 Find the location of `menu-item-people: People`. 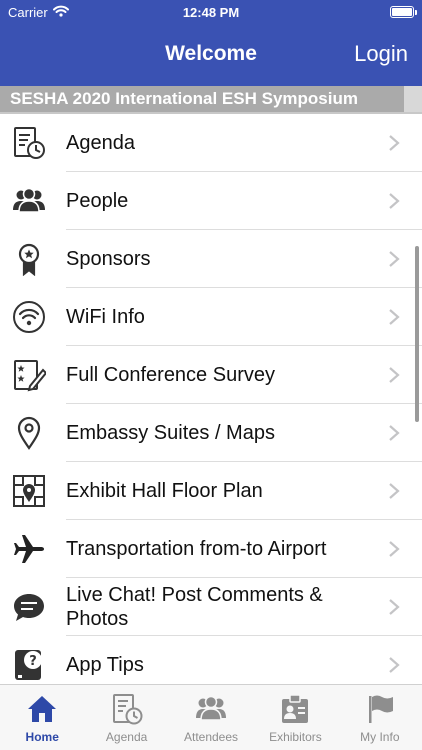

menu-item-people: People is located at coordinates (211, 201).